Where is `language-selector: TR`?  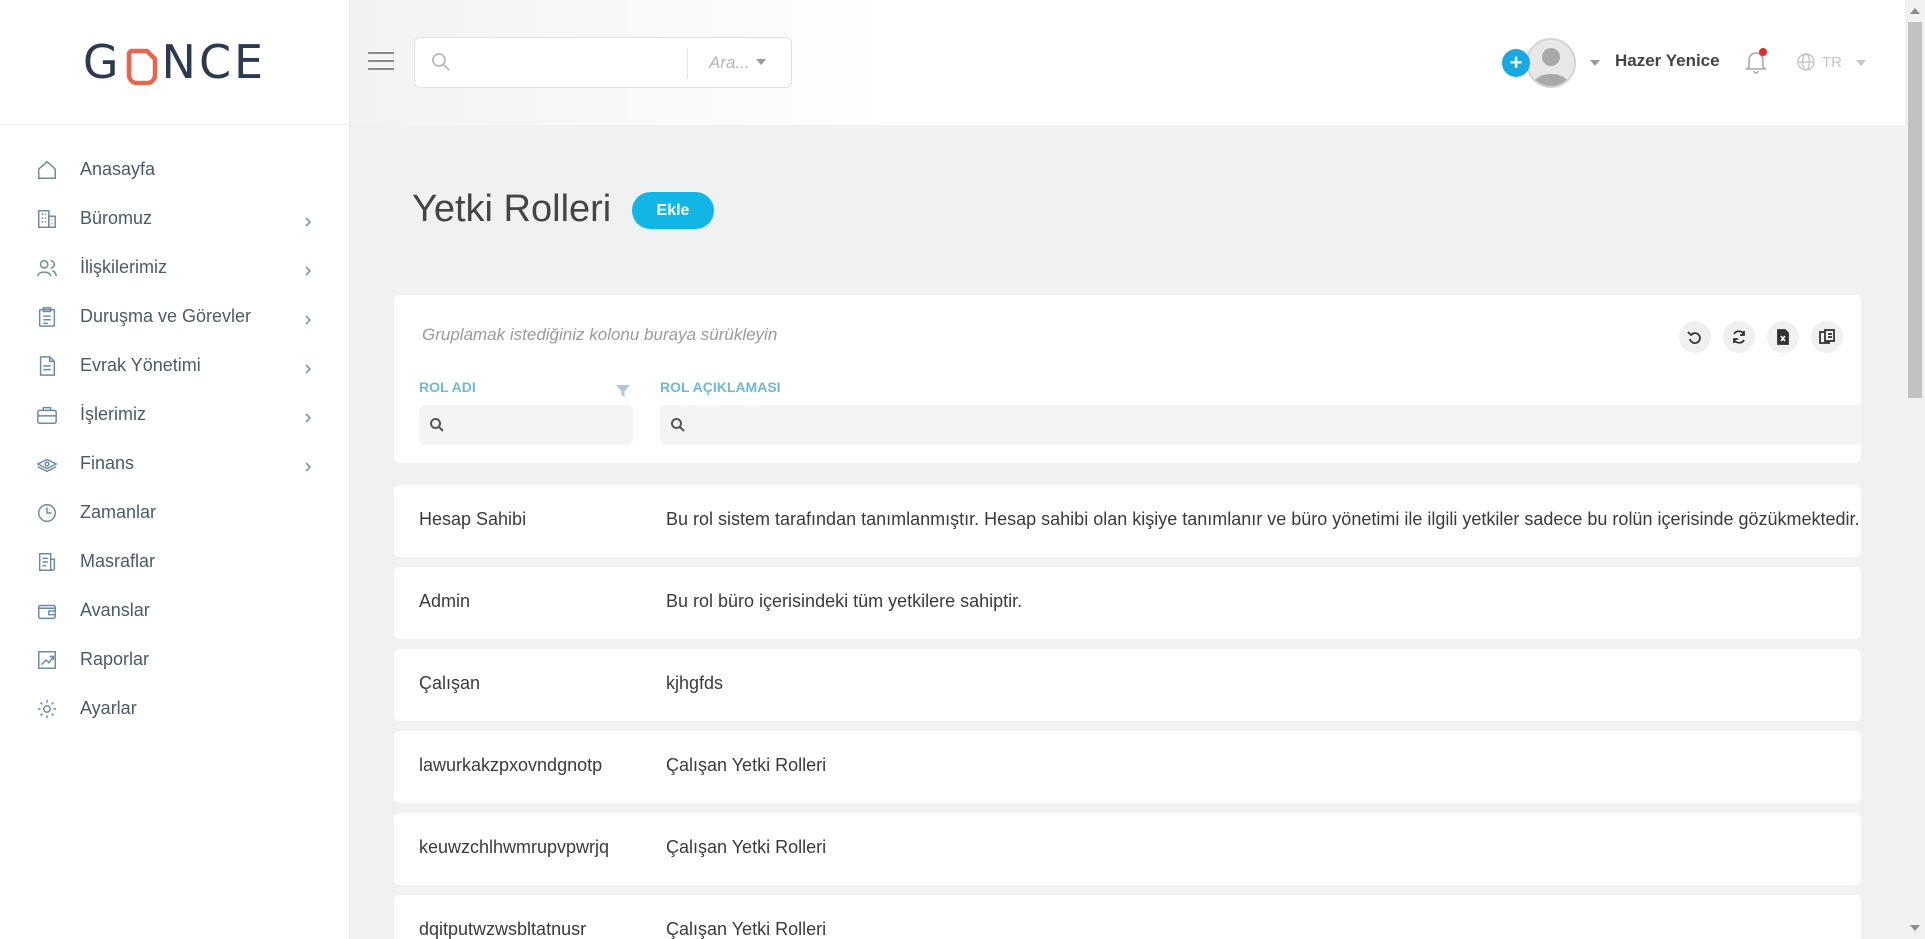 language-selector: TR is located at coordinates (1833, 63).